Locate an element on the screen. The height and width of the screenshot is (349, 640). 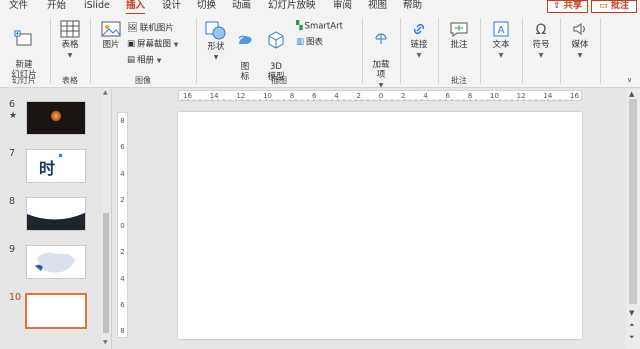
media-button: 媒体 ▼ is located at coordinates (580, 40).